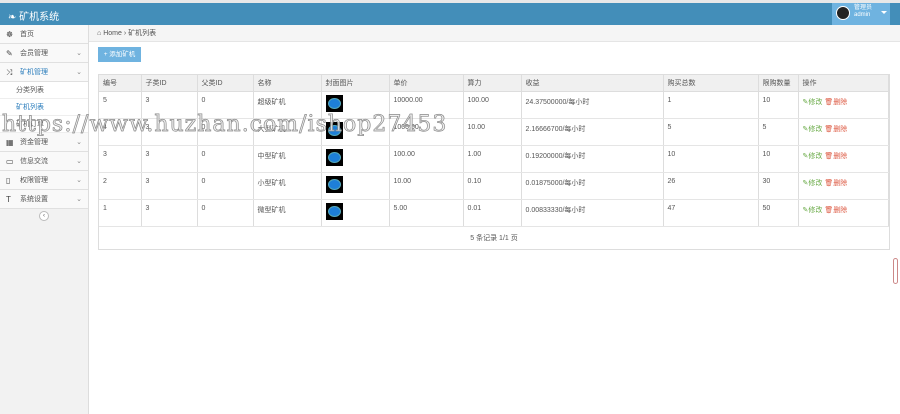 The height and width of the screenshot is (414, 900). I want to click on column-header: 编号, so click(120, 83).